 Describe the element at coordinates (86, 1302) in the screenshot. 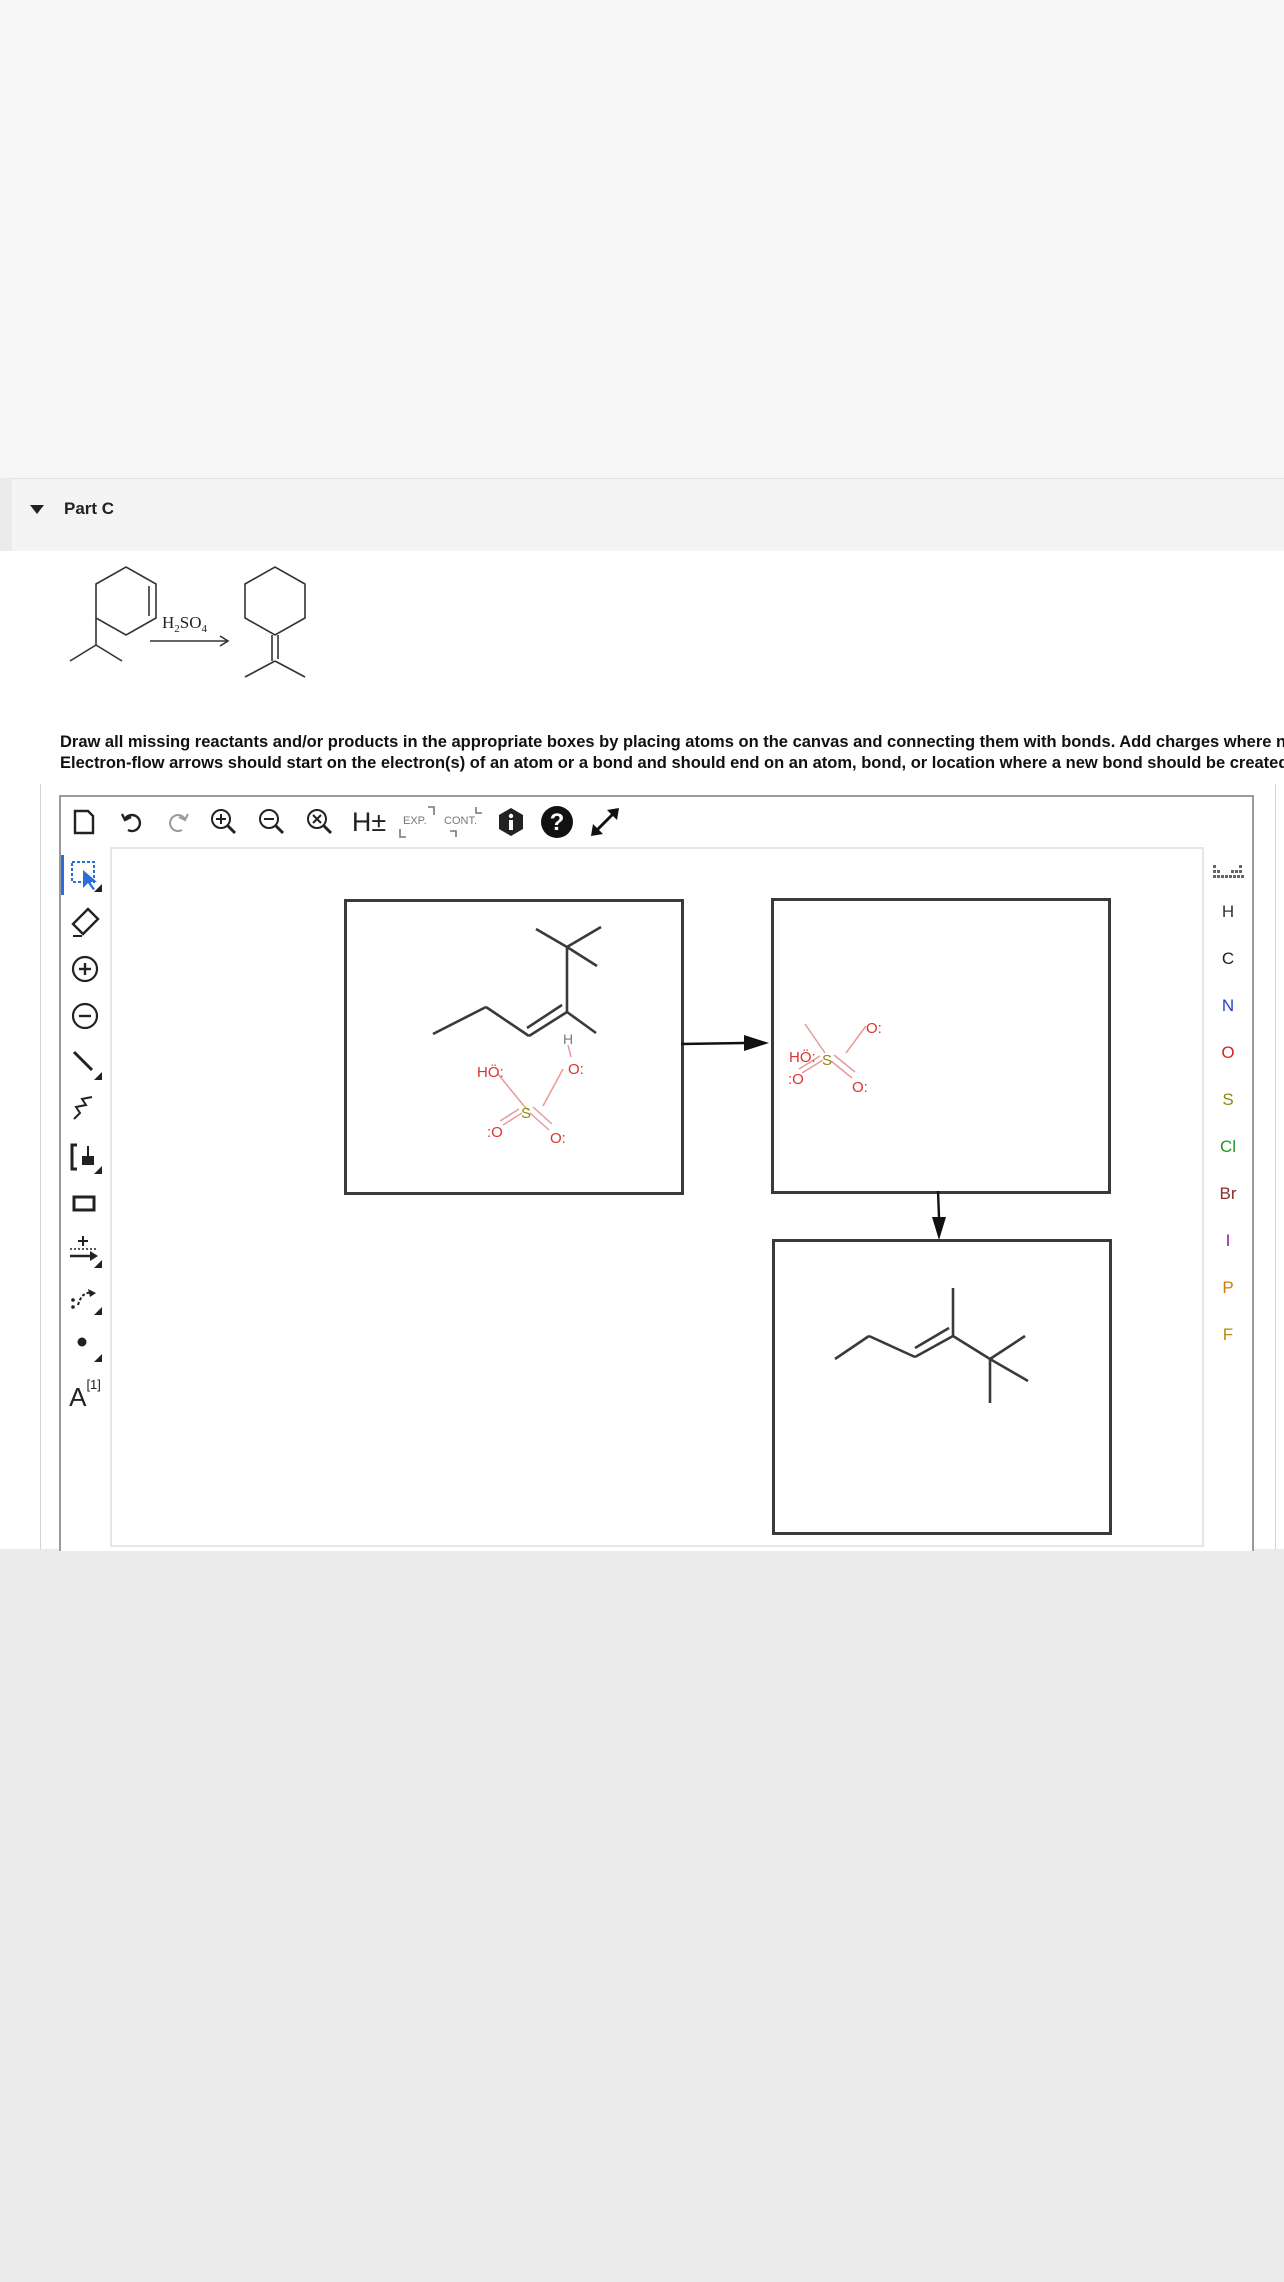

I see `curved-arrow-icon` at that location.